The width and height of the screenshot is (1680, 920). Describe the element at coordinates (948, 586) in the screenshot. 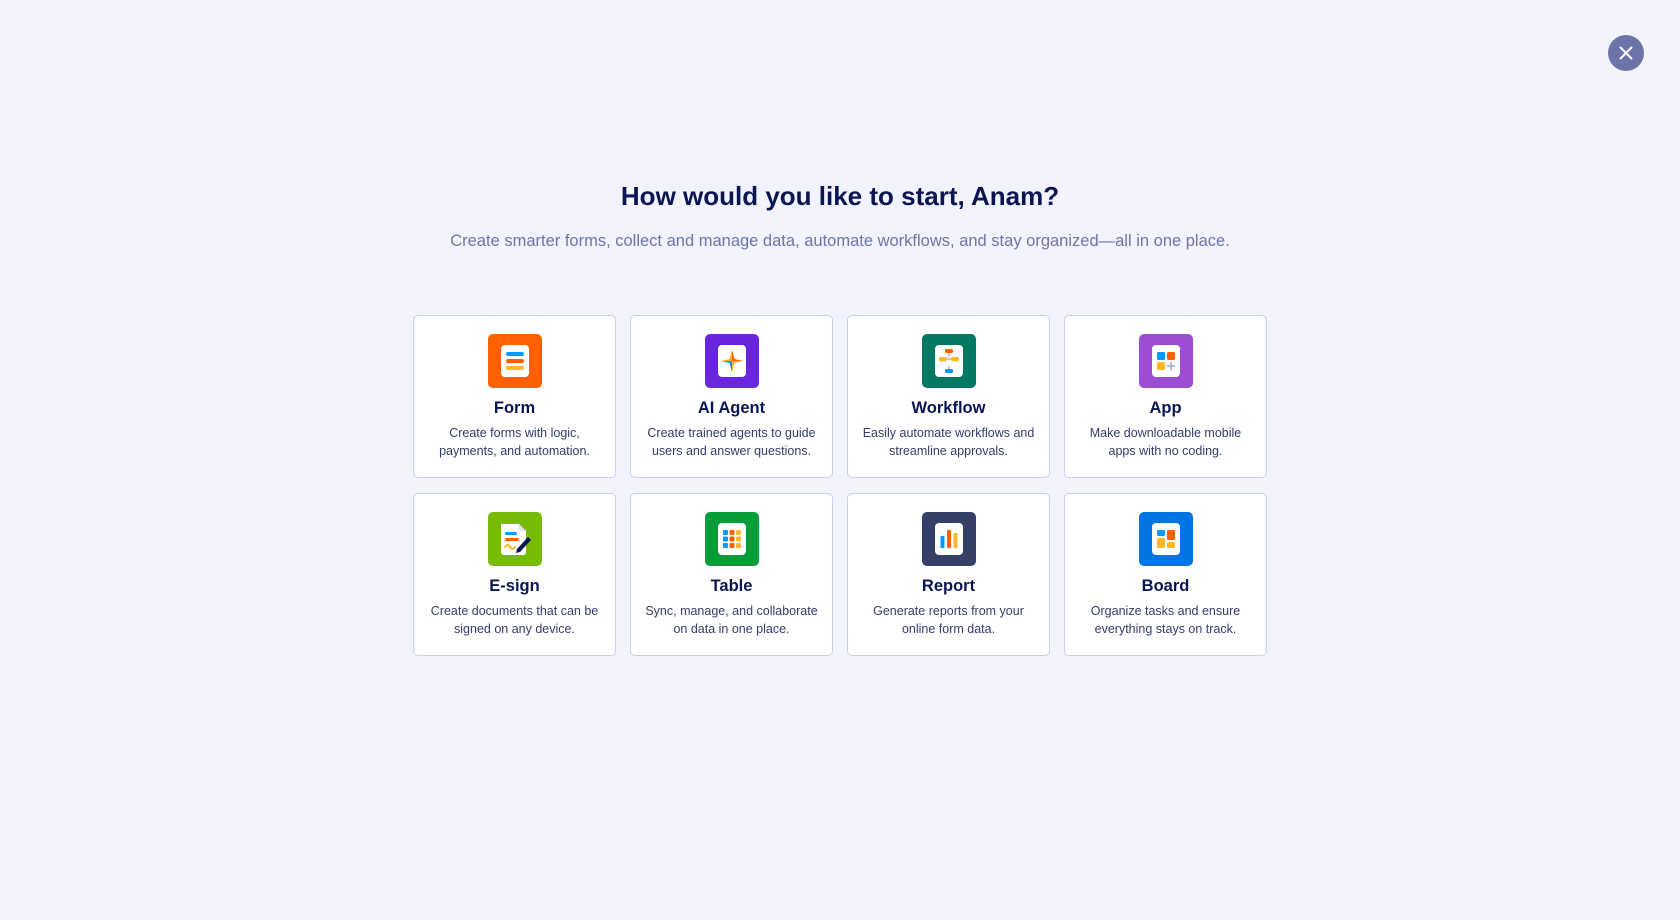

I see `option-title: Report` at that location.